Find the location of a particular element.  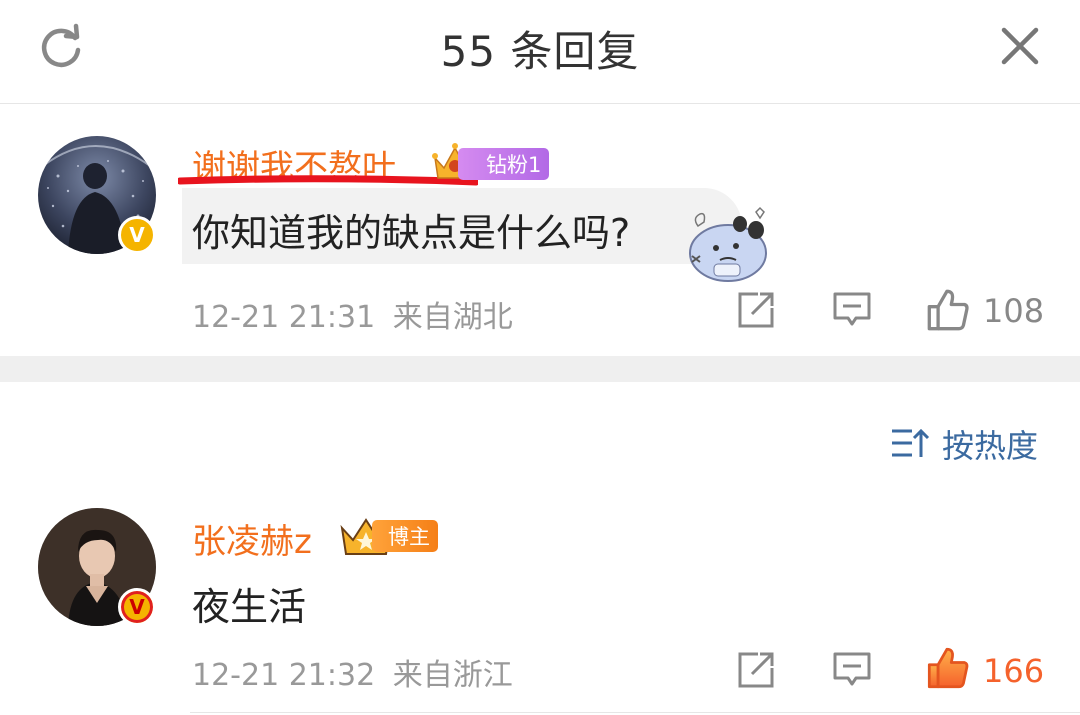

reply-meta: 12-21 21:32 来自浙江 is located at coordinates (352, 672).